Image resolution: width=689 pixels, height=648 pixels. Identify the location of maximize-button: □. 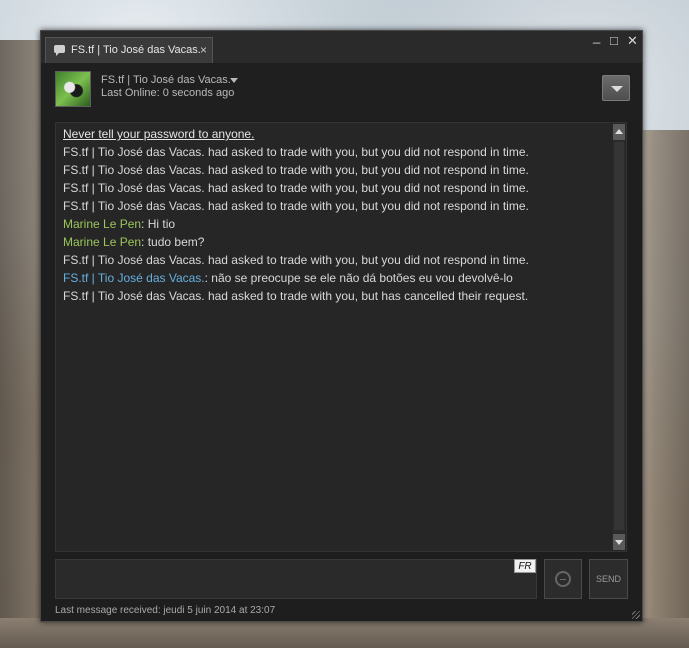
(614, 40).